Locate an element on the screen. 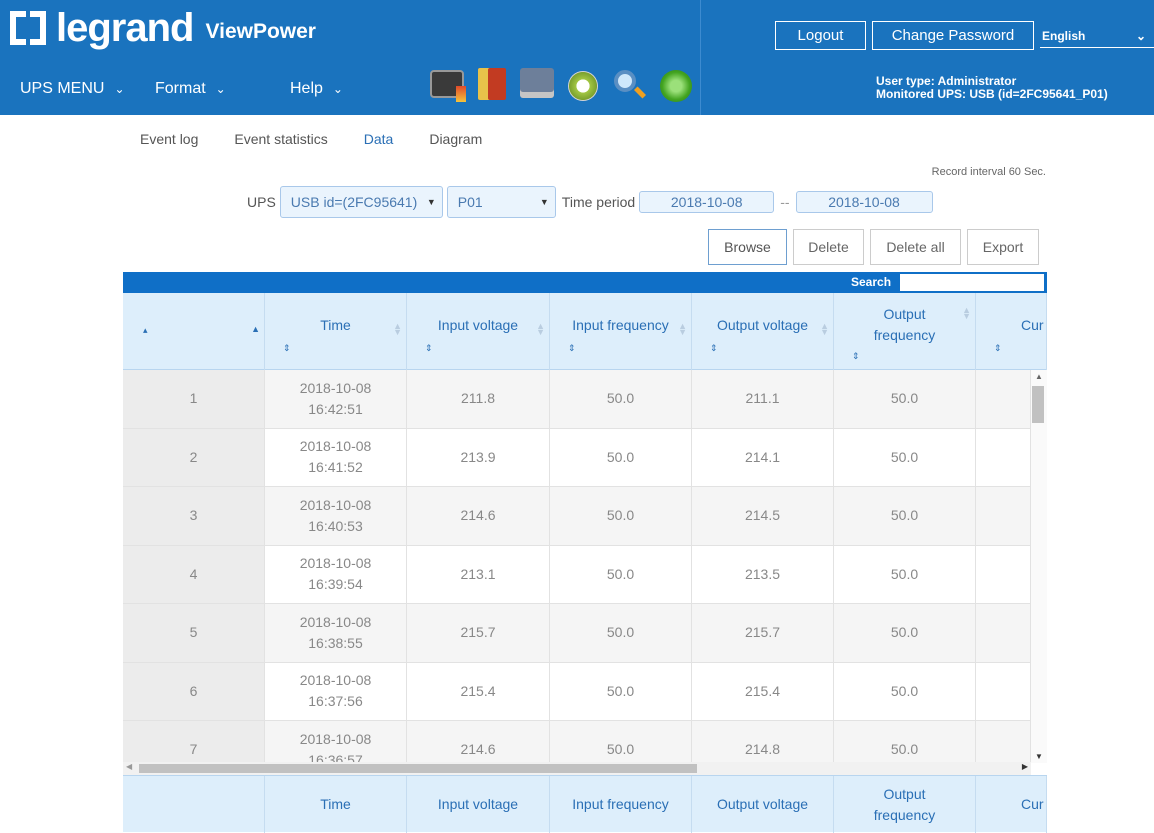 Image resolution: width=1154 pixels, height=833 pixels. delete-button: Delete is located at coordinates (828, 247).